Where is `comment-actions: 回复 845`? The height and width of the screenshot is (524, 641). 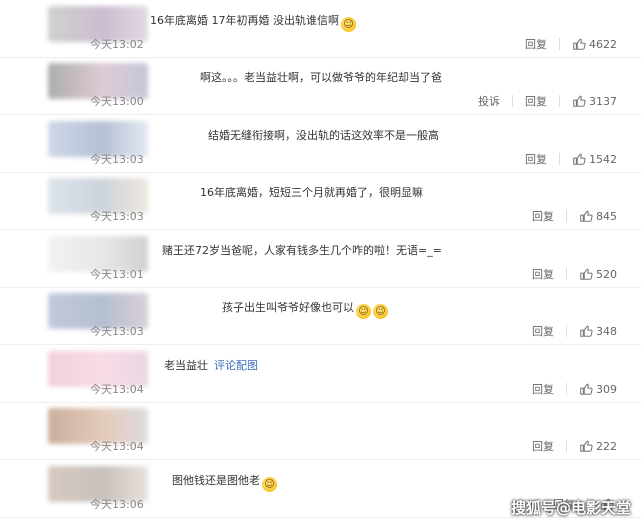
comment-actions: 回复 845 is located at coordinates (574, 216).